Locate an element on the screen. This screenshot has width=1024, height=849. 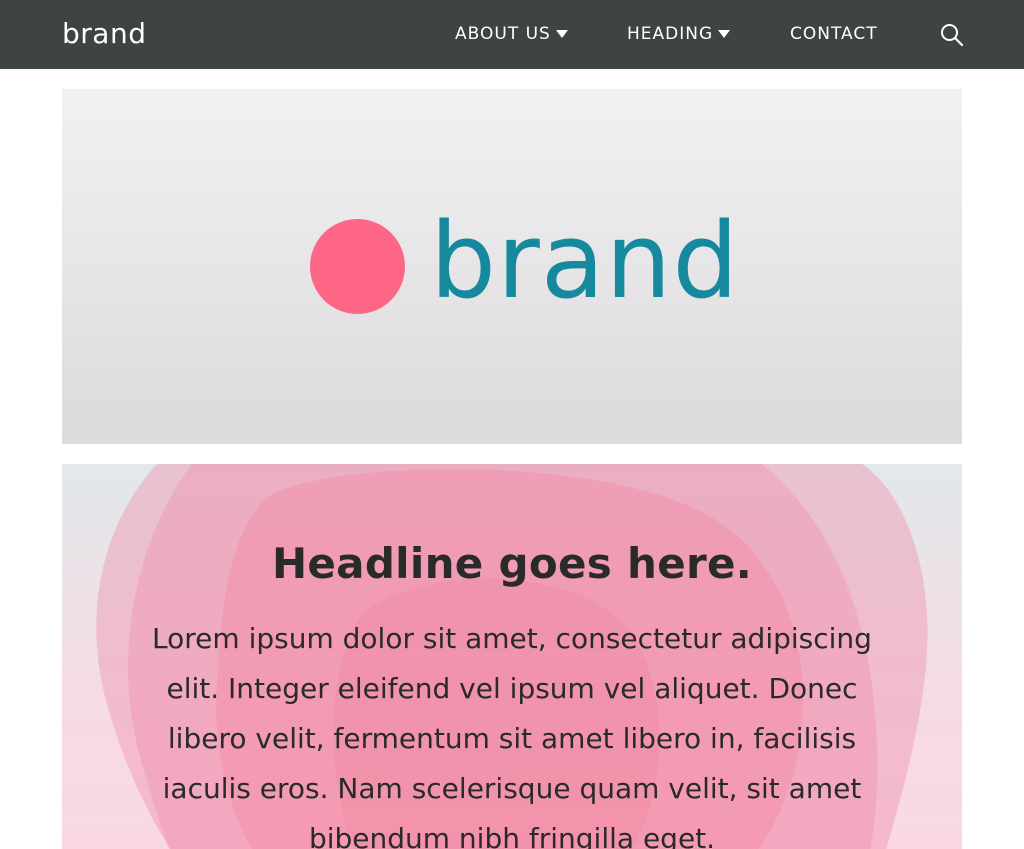
top-navbar: brand ABOUT US HEADING CONTACT is located at coordinates (512, 34).